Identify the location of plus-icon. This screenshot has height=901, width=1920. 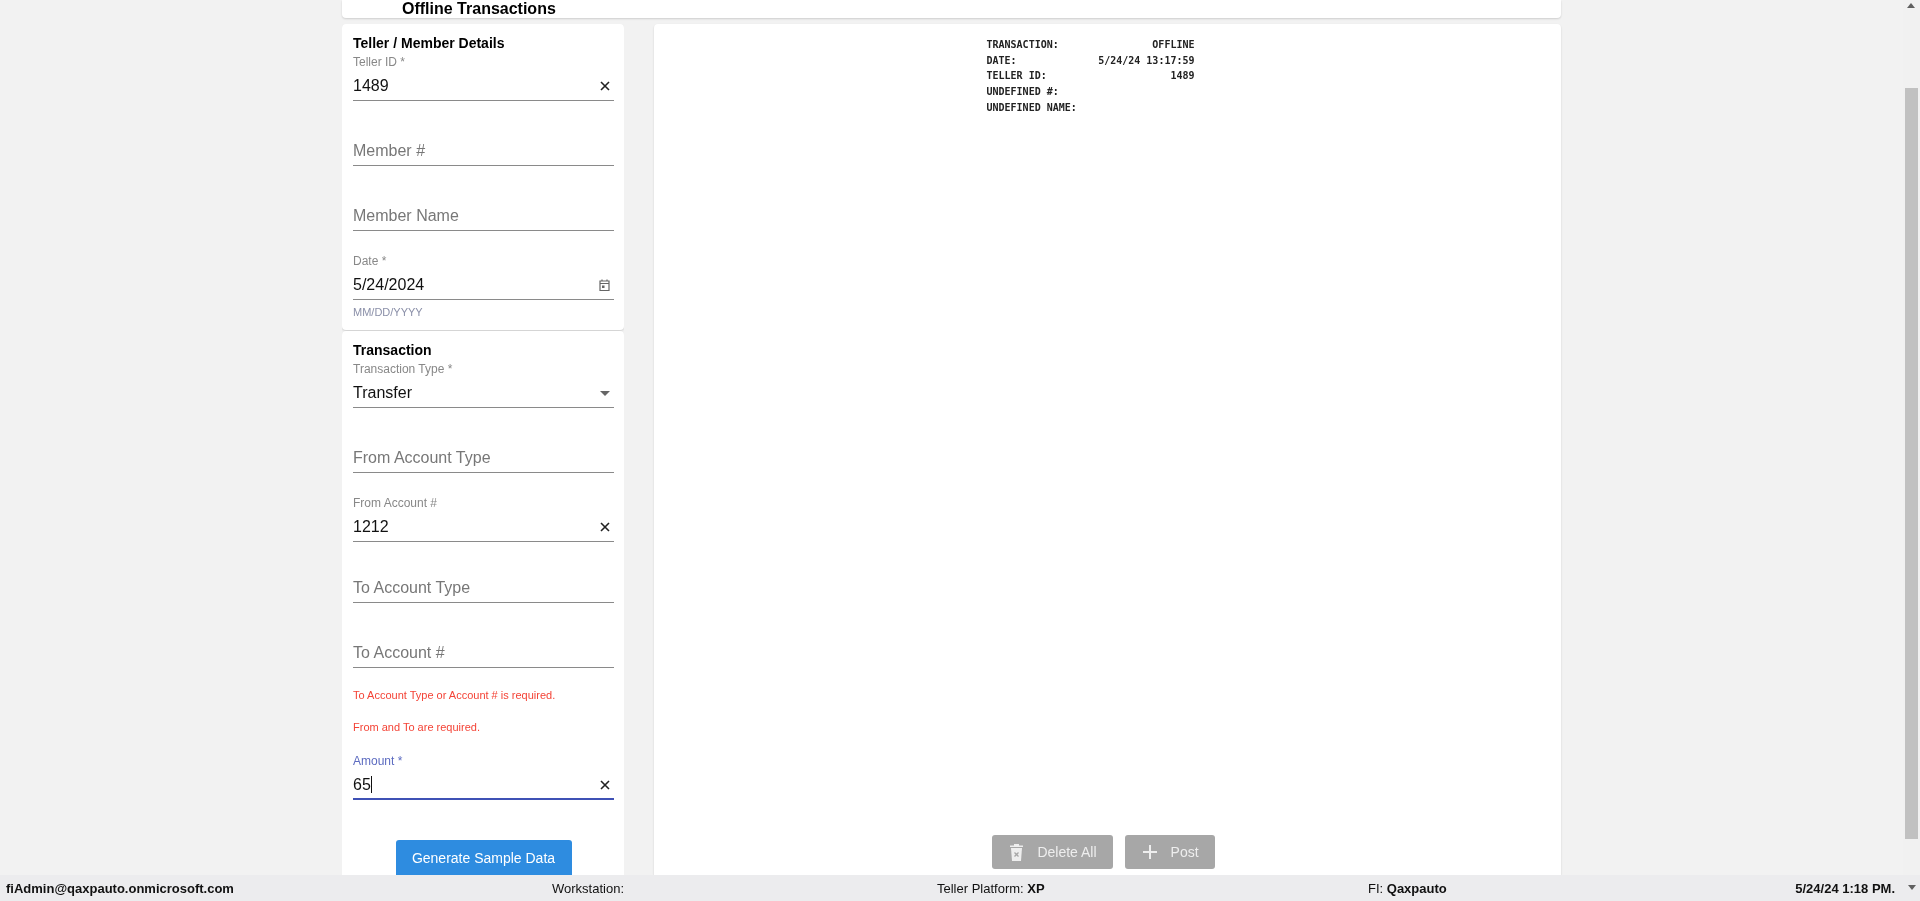
(1149, 852).